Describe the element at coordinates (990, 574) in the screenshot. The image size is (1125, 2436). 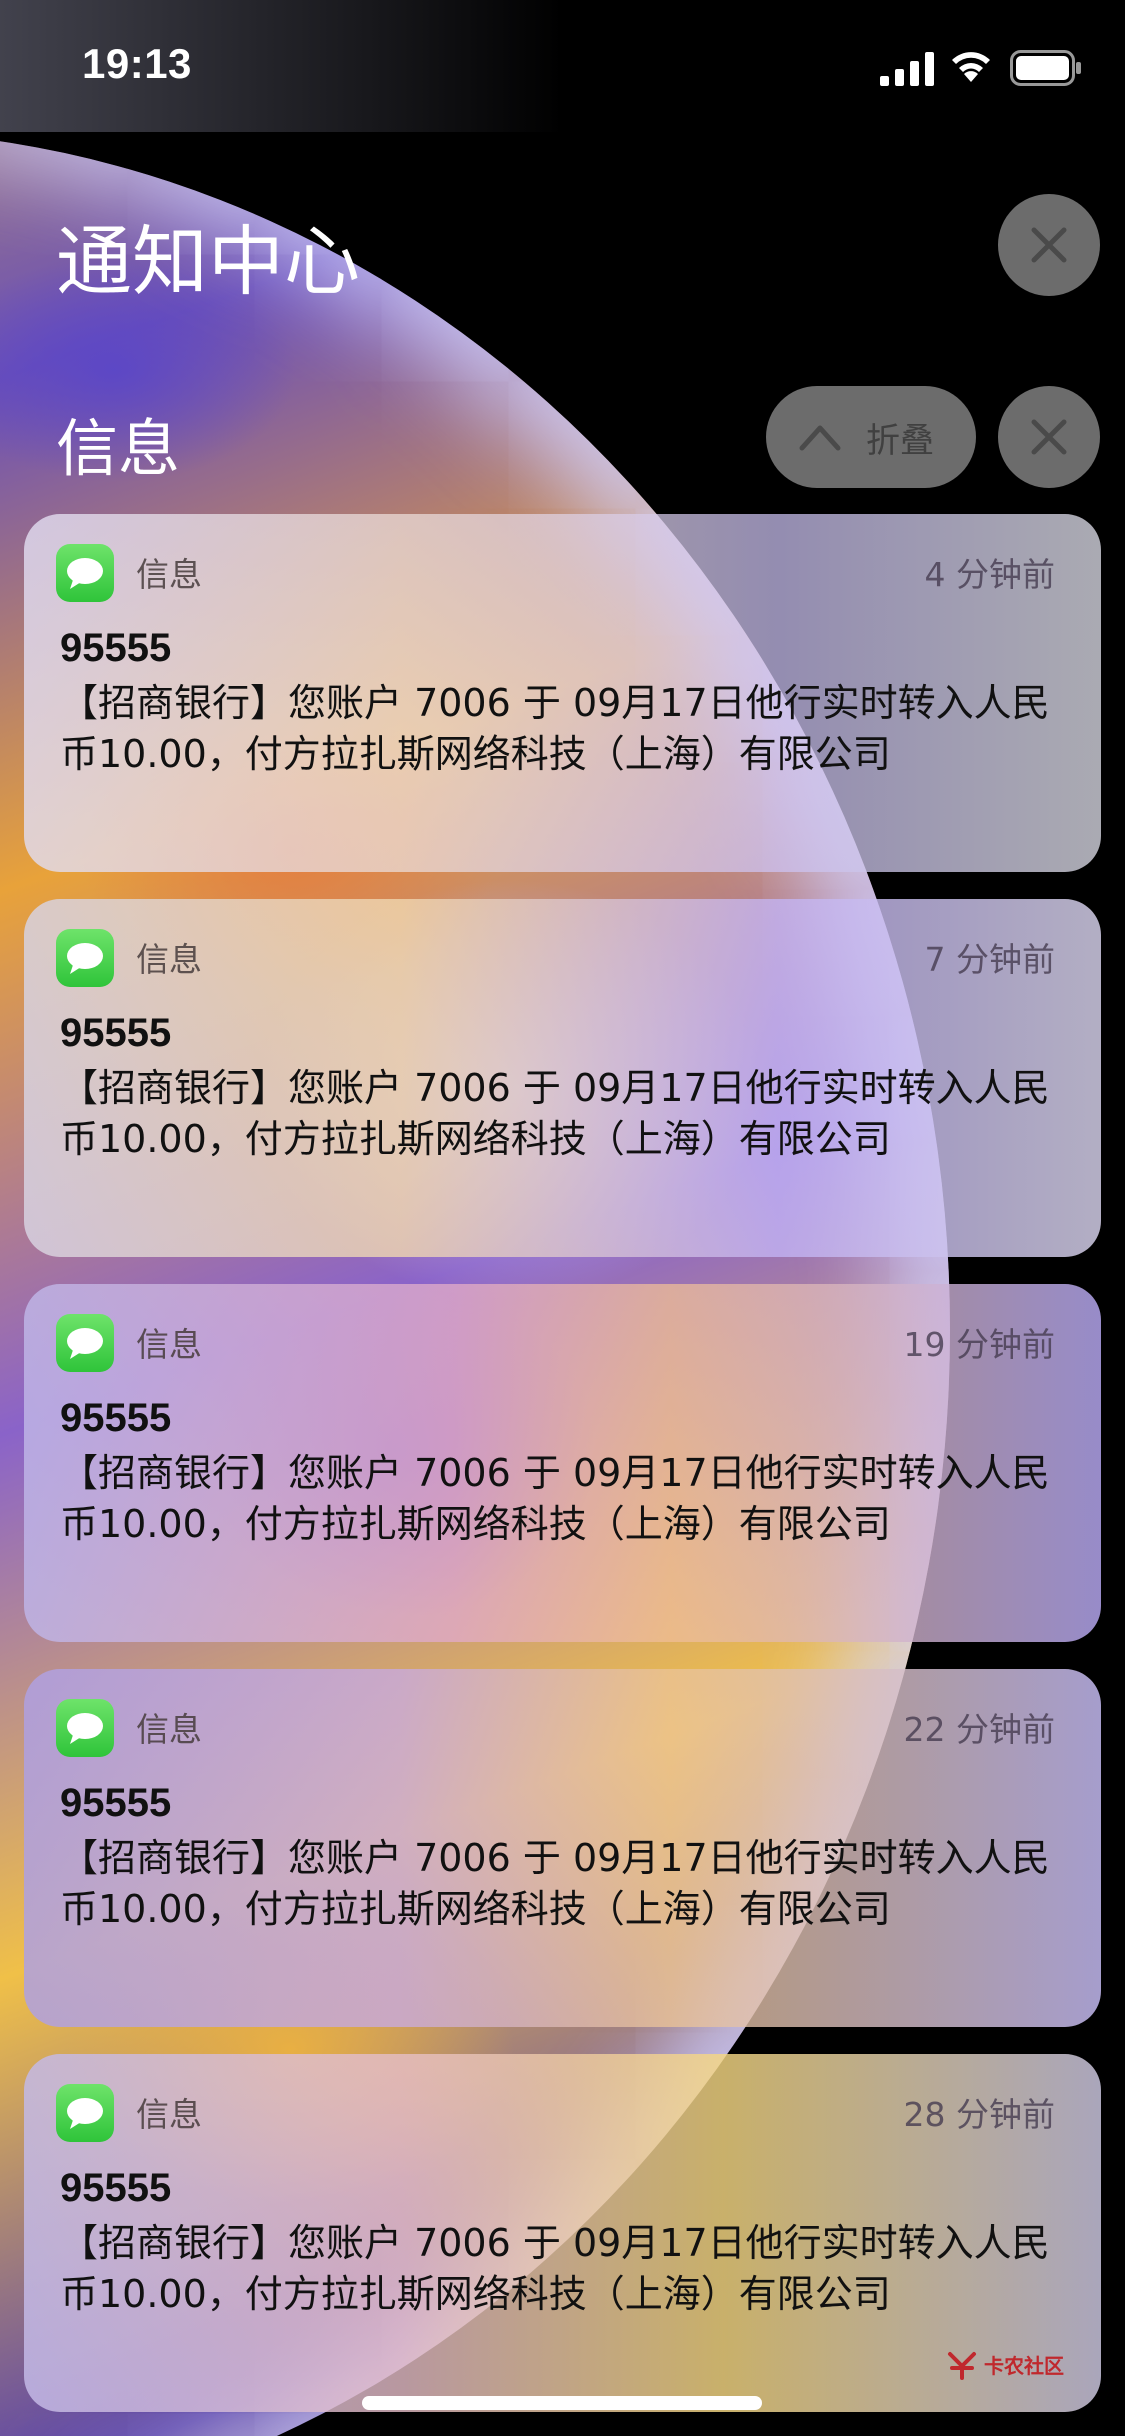
I see `notification-time: 4 分钟前` at that location.